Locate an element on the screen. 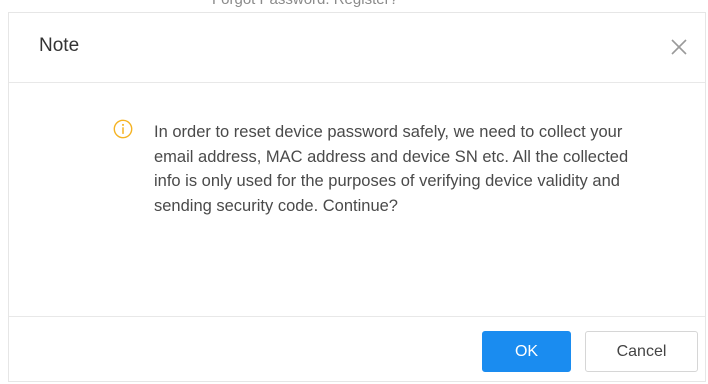 Image resolution: width=708 pixels, height=384 pixels. close-button is located at coordinates (679, 47).